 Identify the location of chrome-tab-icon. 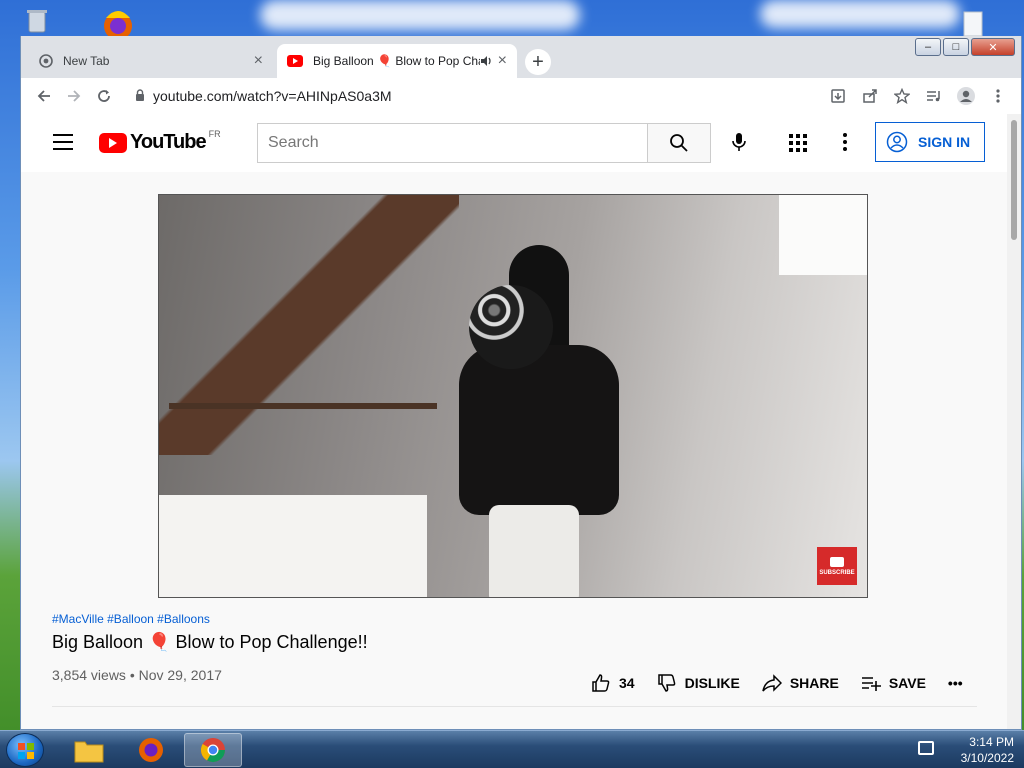
(46, 61).